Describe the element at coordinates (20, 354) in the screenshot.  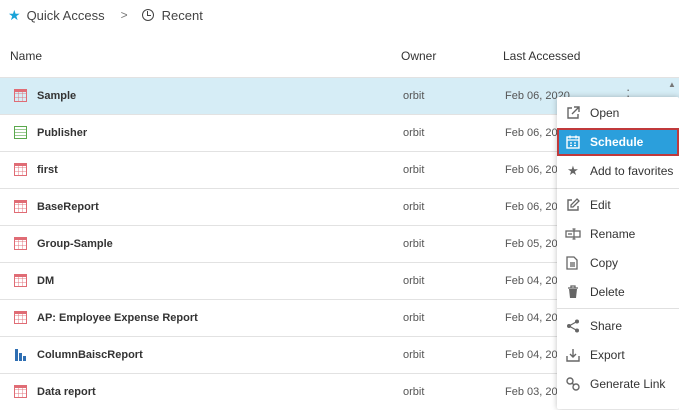
I see `column-chart-icon` at that location.